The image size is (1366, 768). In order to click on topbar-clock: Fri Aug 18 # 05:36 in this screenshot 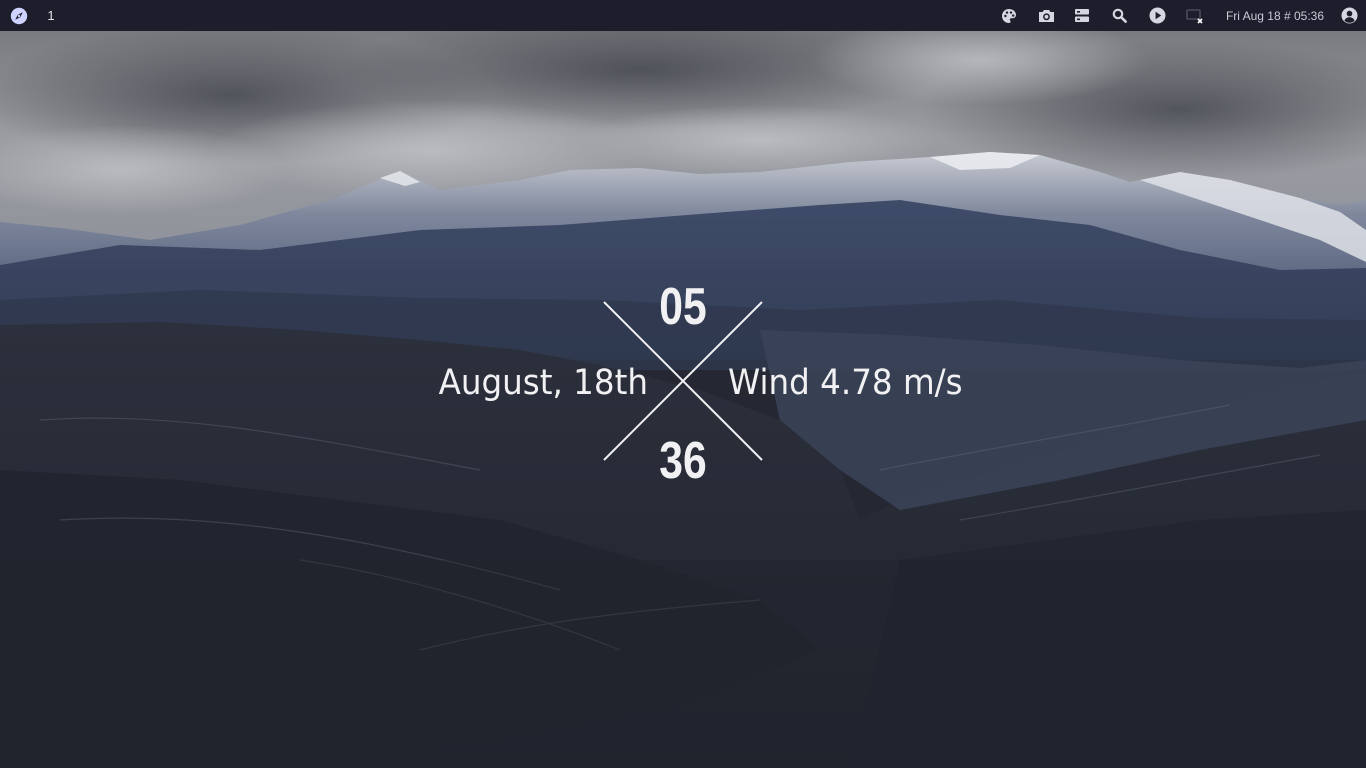, I will do `click(1275, 15)`.